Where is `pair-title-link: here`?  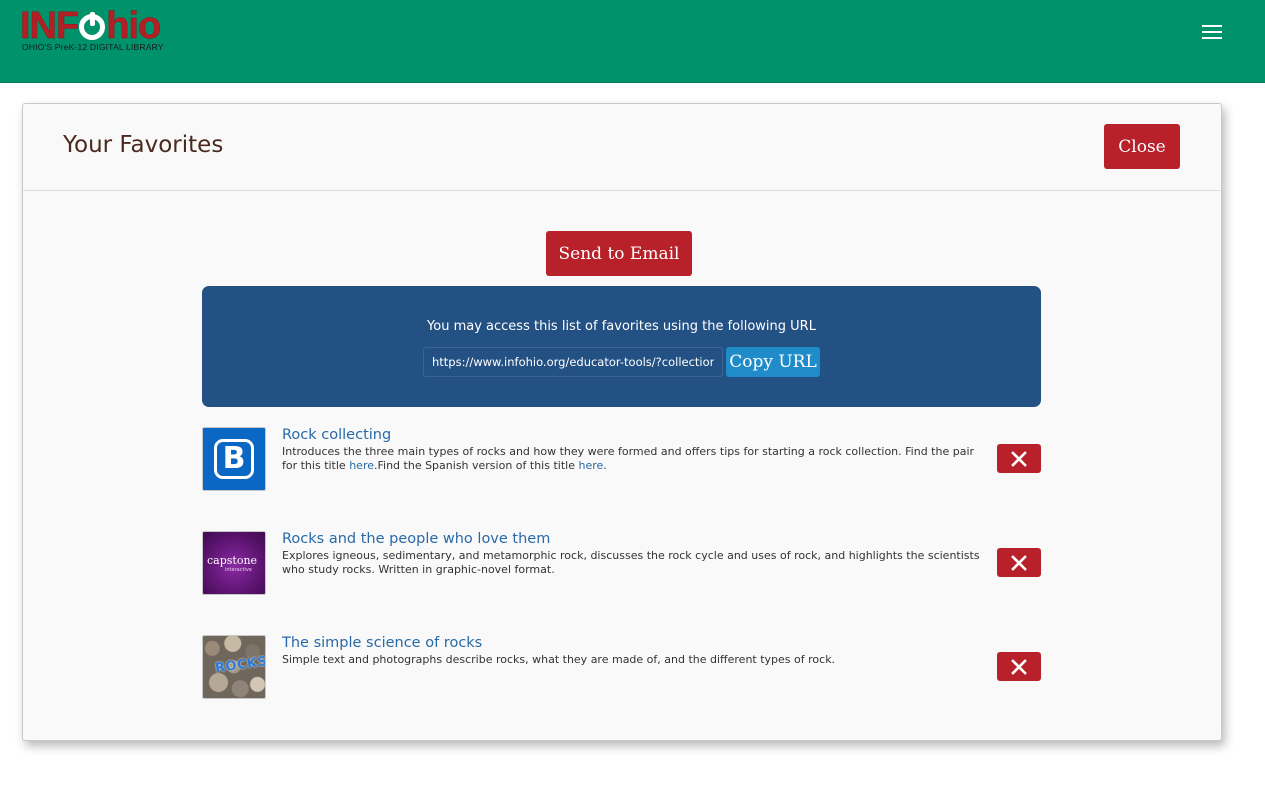
pair-title-link: here is located at coordinates (361, 465).